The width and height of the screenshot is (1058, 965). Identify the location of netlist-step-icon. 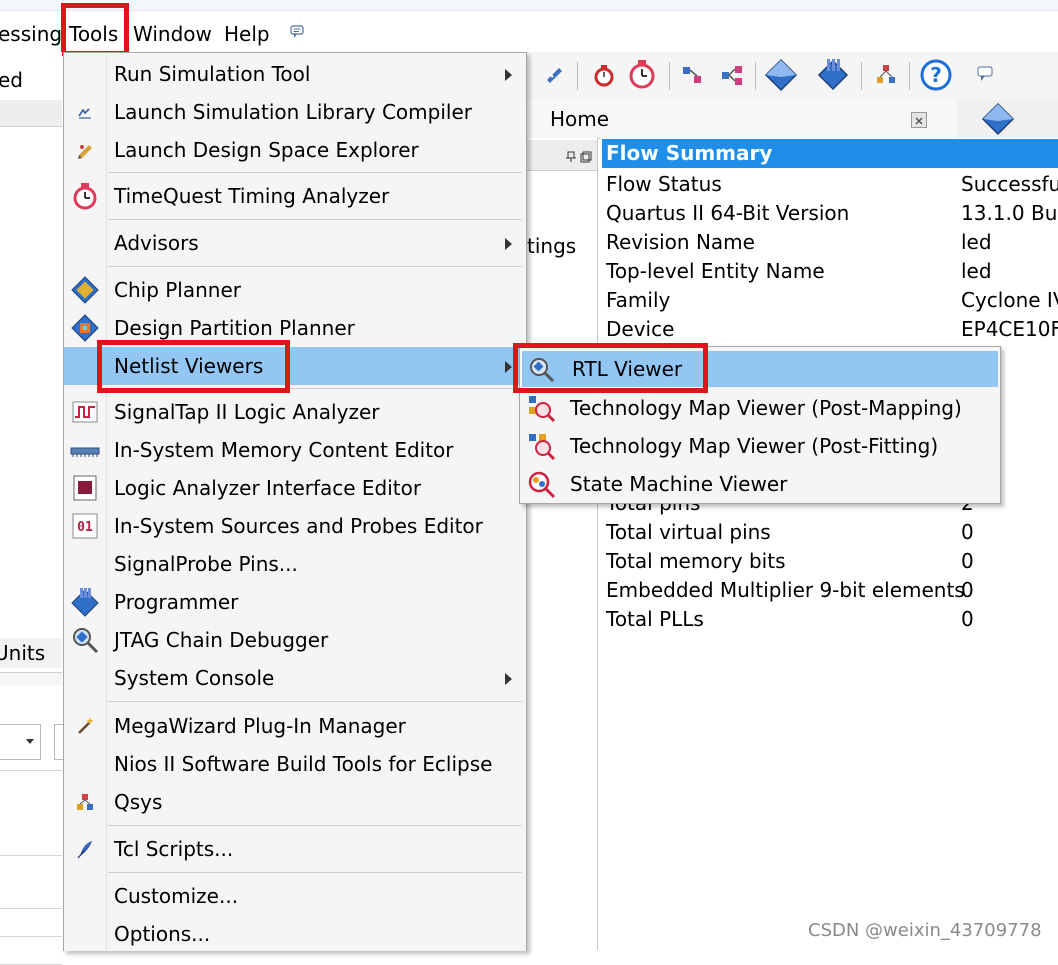
(692, 75).